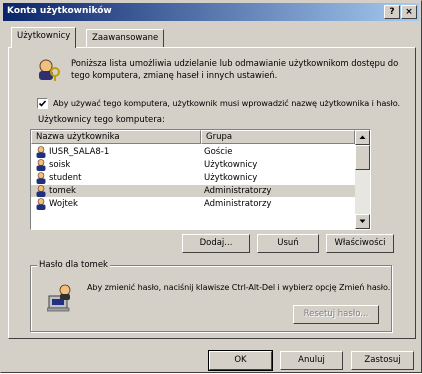 Image resolution: width=422 pixels, height=374 pixels. Describe the element at coordinates (193, 191) in the screenshot. I see `list-item-selected: tomek Administratorzy` at that location.